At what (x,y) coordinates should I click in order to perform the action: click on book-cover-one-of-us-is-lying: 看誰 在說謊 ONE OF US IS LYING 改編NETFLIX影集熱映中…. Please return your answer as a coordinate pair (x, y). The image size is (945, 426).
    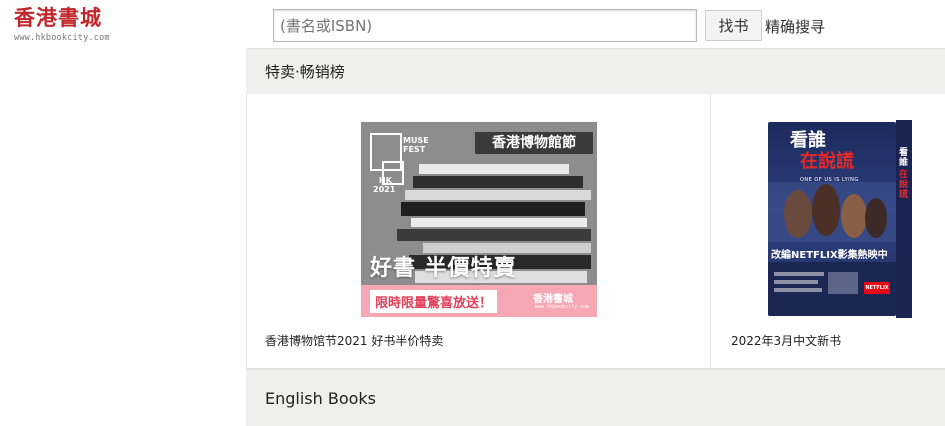
    Looking at the image, I should click on (841, 219).